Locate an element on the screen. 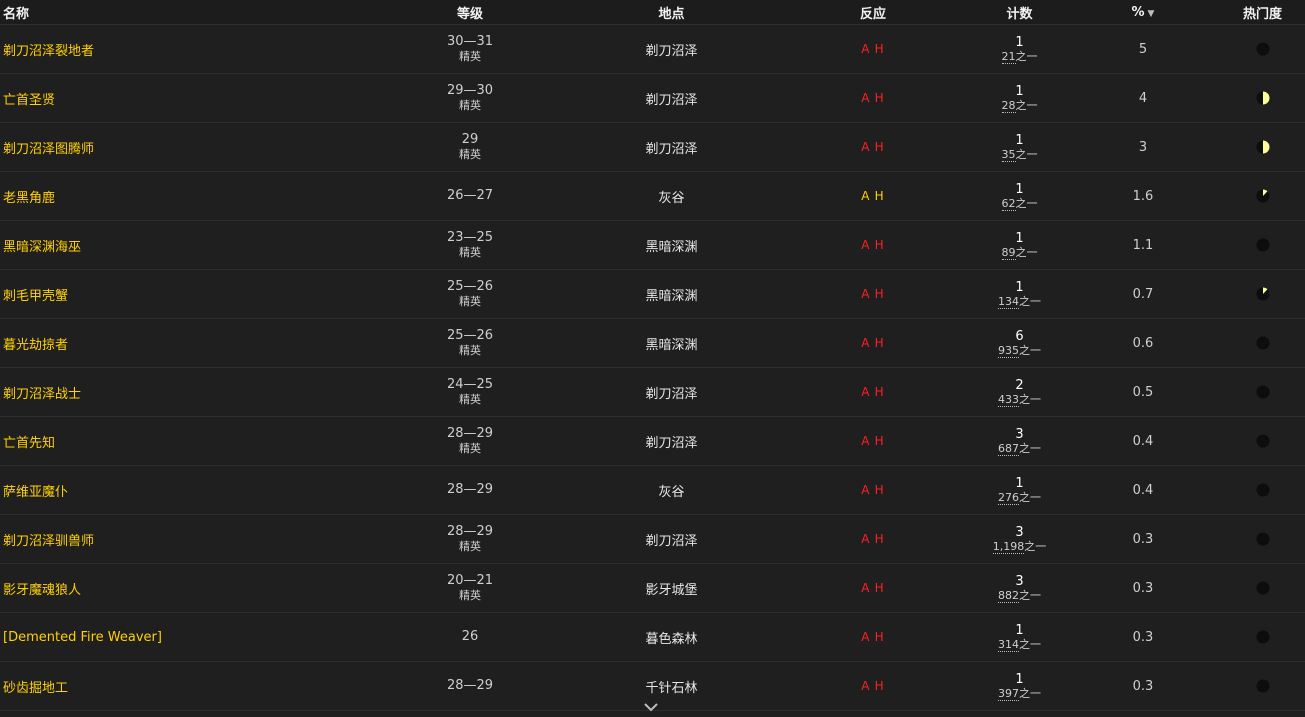 Image resolution: width=1305 pixels, height=717 pixels. column-header-percent: % ▼ is located at coordinates (1143, 12).